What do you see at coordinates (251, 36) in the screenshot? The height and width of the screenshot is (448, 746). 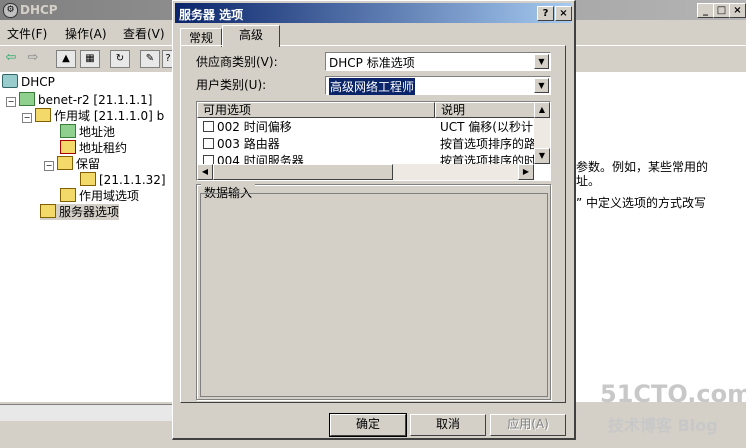 I see `tab-advanced: 高级` at bounding box center [251, 36].